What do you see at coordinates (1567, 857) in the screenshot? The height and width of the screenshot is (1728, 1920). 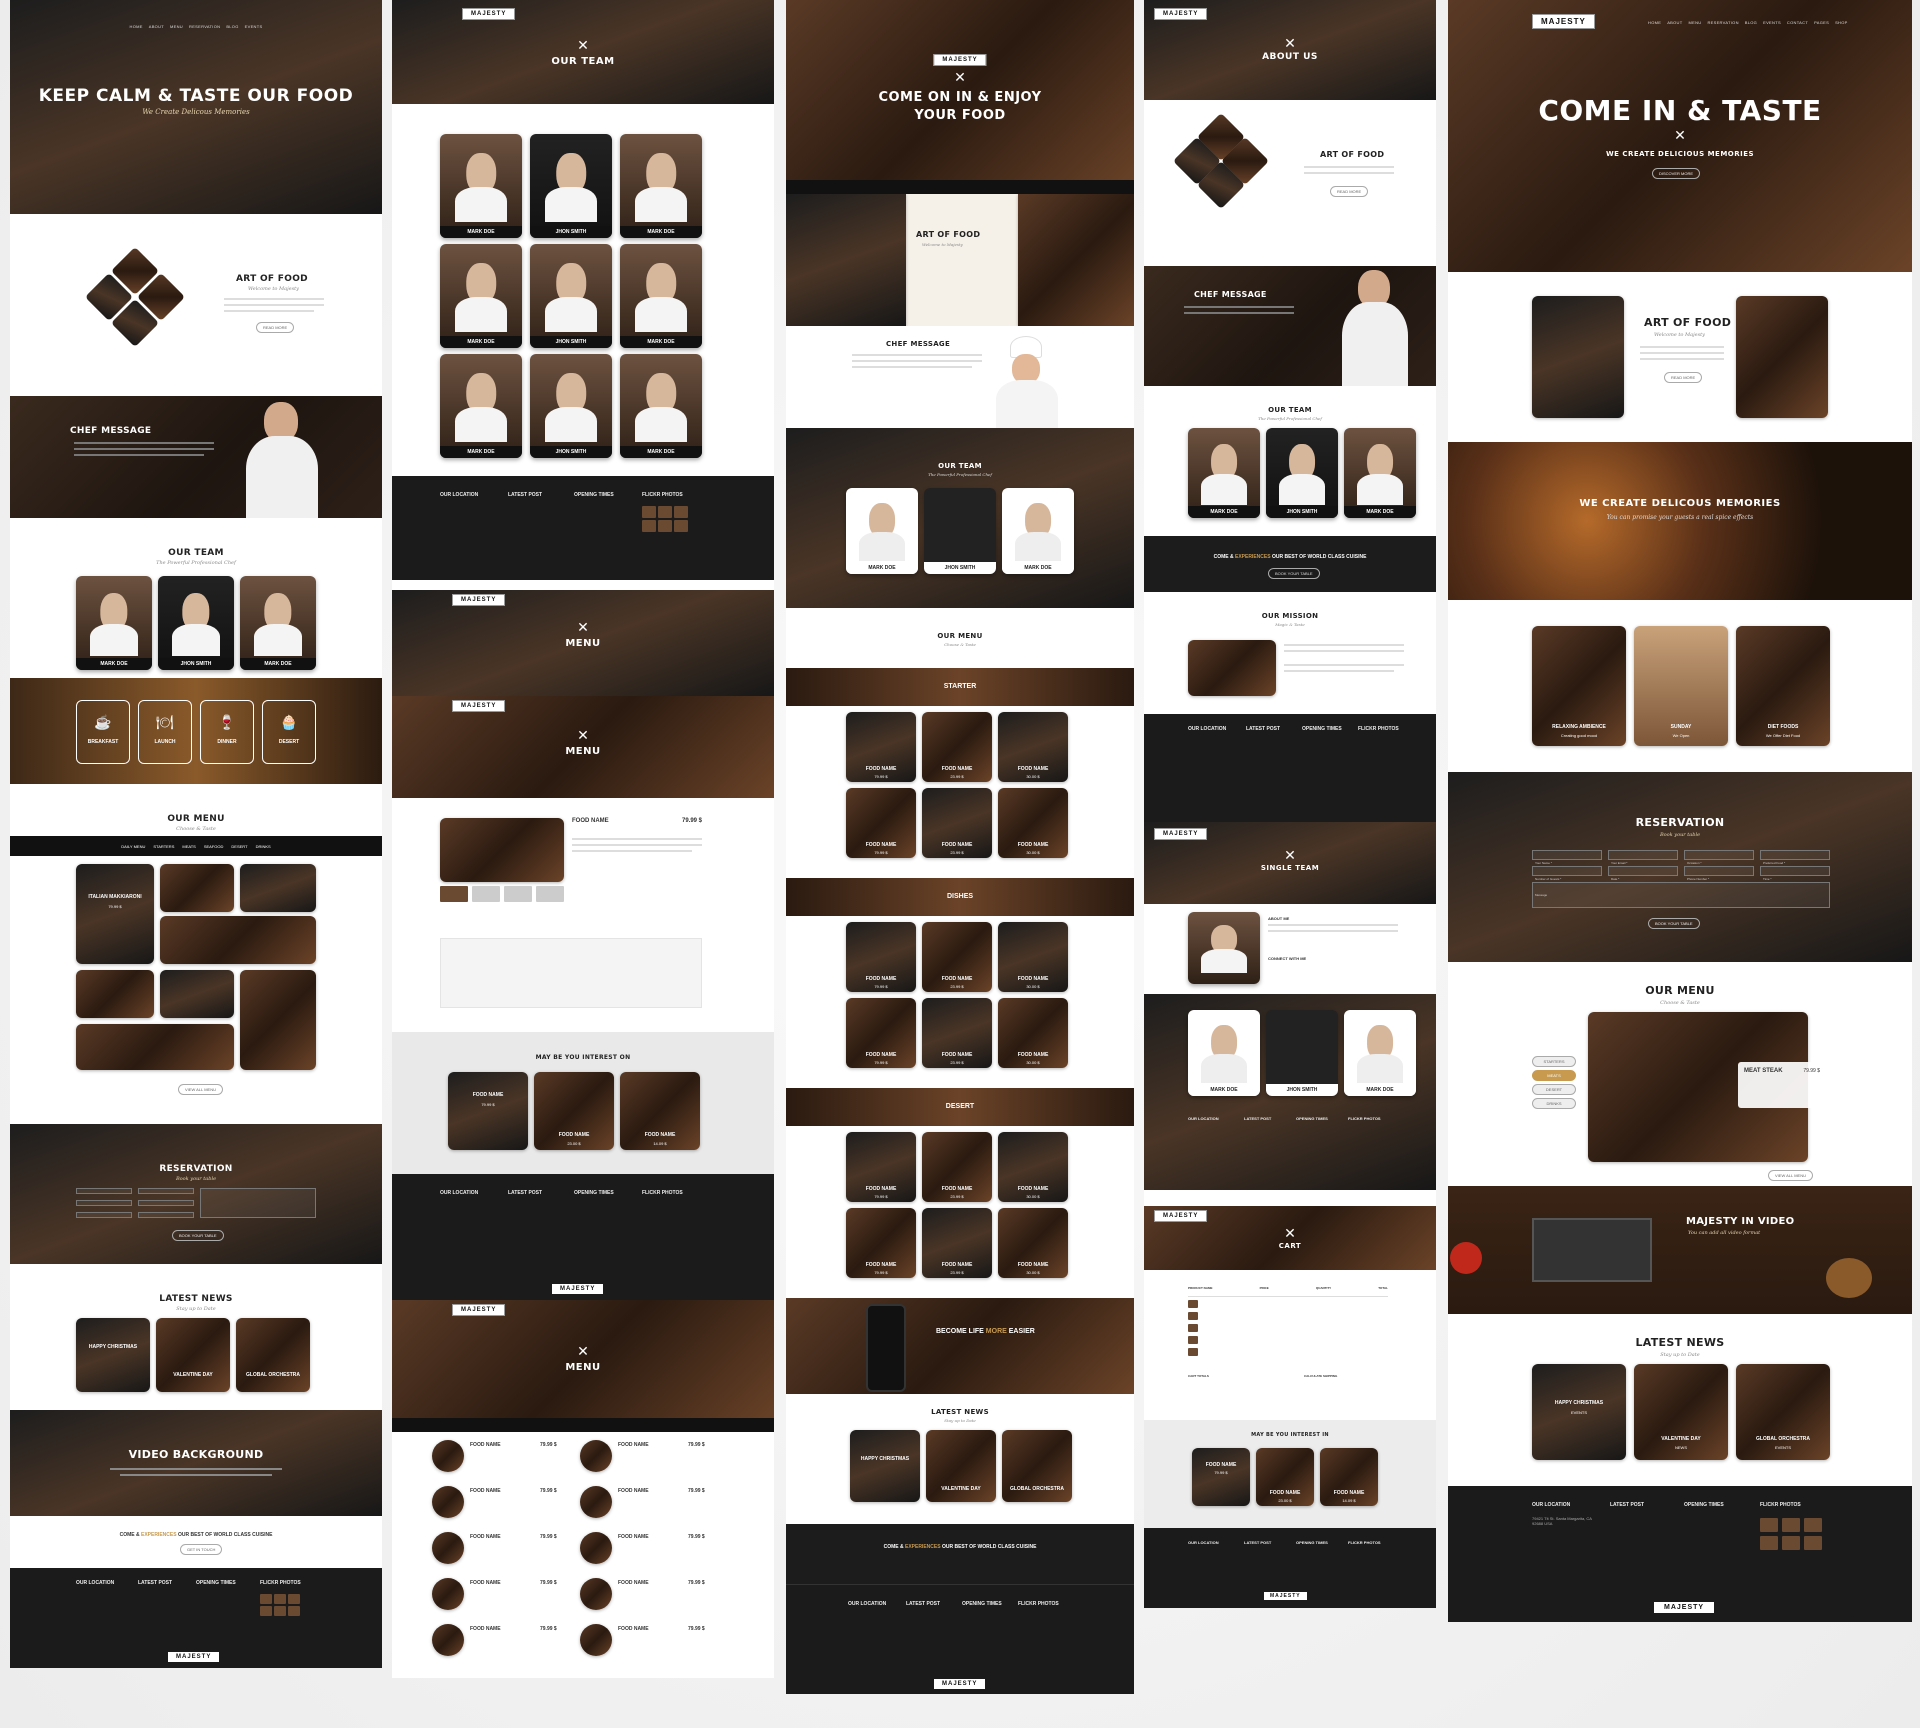 I see `name-field: Your Name *` at bounding box center [1567, 857].